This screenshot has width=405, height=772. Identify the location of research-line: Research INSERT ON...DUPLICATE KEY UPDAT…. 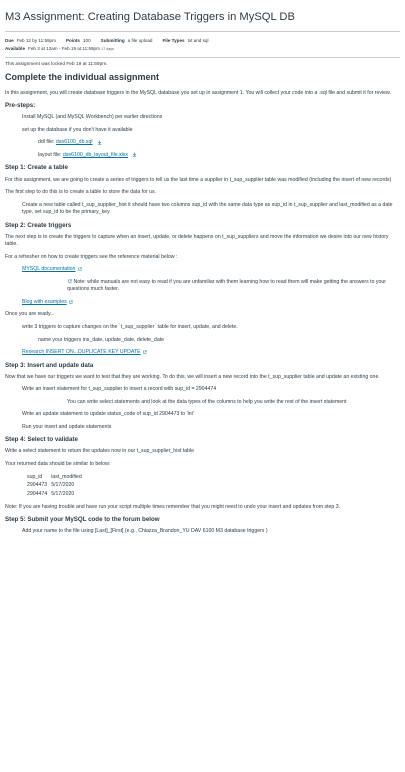
(202, 353).